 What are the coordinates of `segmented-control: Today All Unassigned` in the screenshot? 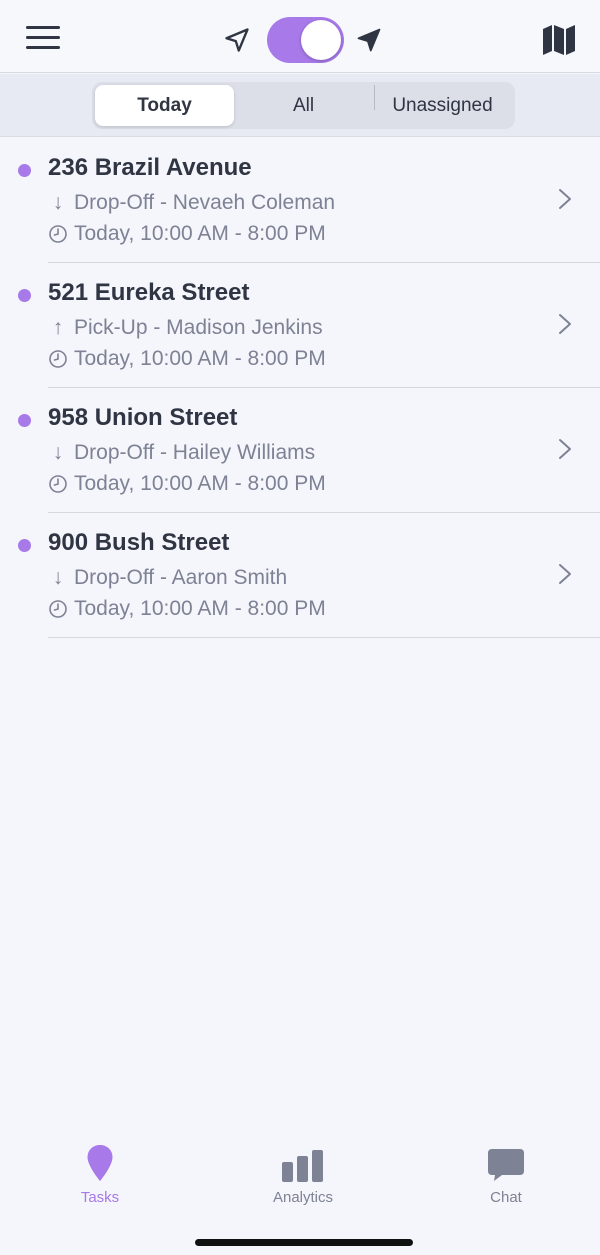 It's located at (303, 105).